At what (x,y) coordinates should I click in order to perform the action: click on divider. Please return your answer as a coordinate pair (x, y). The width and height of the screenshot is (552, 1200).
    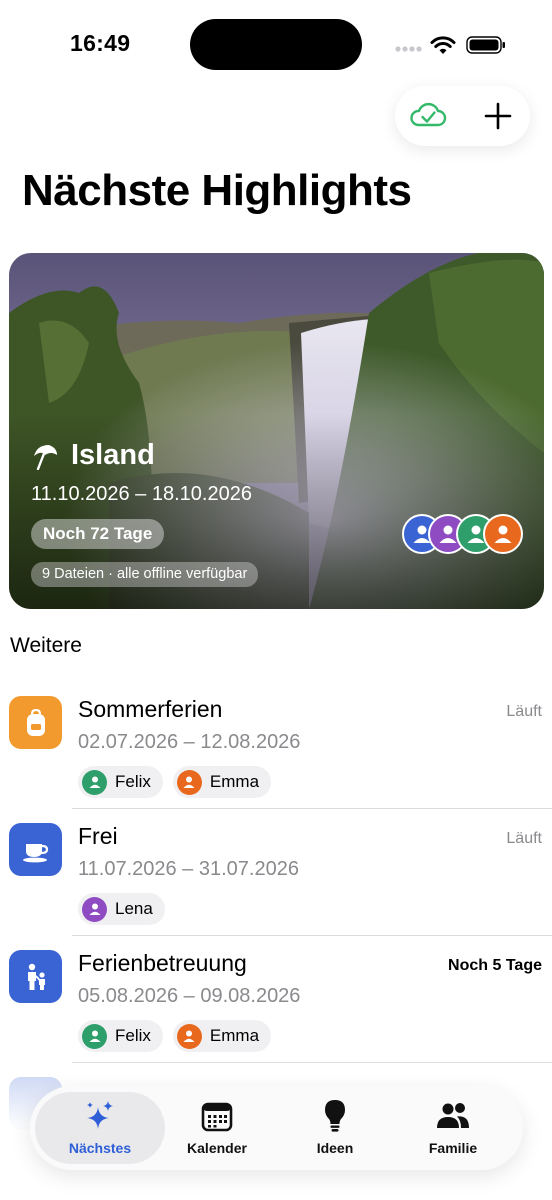
    Looking at the image, I should click on (312, 1062).